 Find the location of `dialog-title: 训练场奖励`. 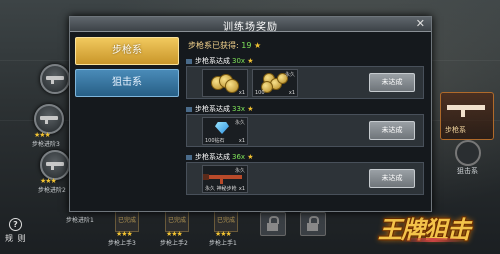

dialog-title: 训练场奖励 is located at coordinates (250, 27).